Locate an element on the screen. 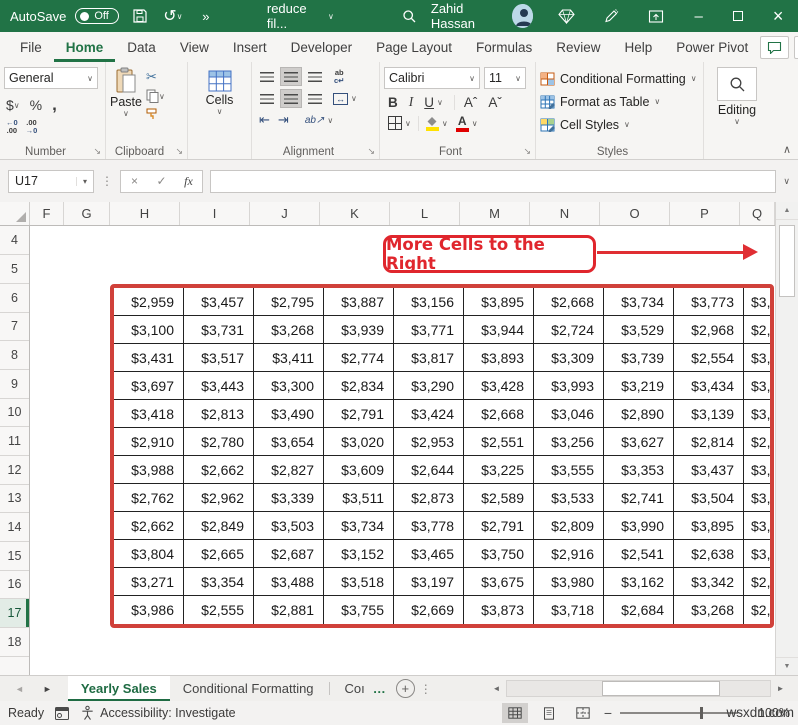 This screenshot has width=798, height=725. decrease-decimal-button: .00 →0 is located at coordinates (32, 127).